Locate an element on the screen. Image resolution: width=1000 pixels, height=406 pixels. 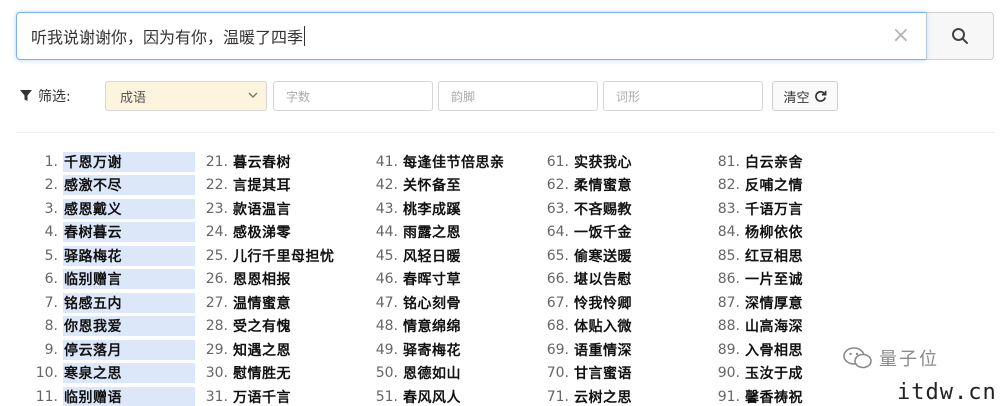
result-item: 82. 反哺之情 is located at coordinates (750, 186).